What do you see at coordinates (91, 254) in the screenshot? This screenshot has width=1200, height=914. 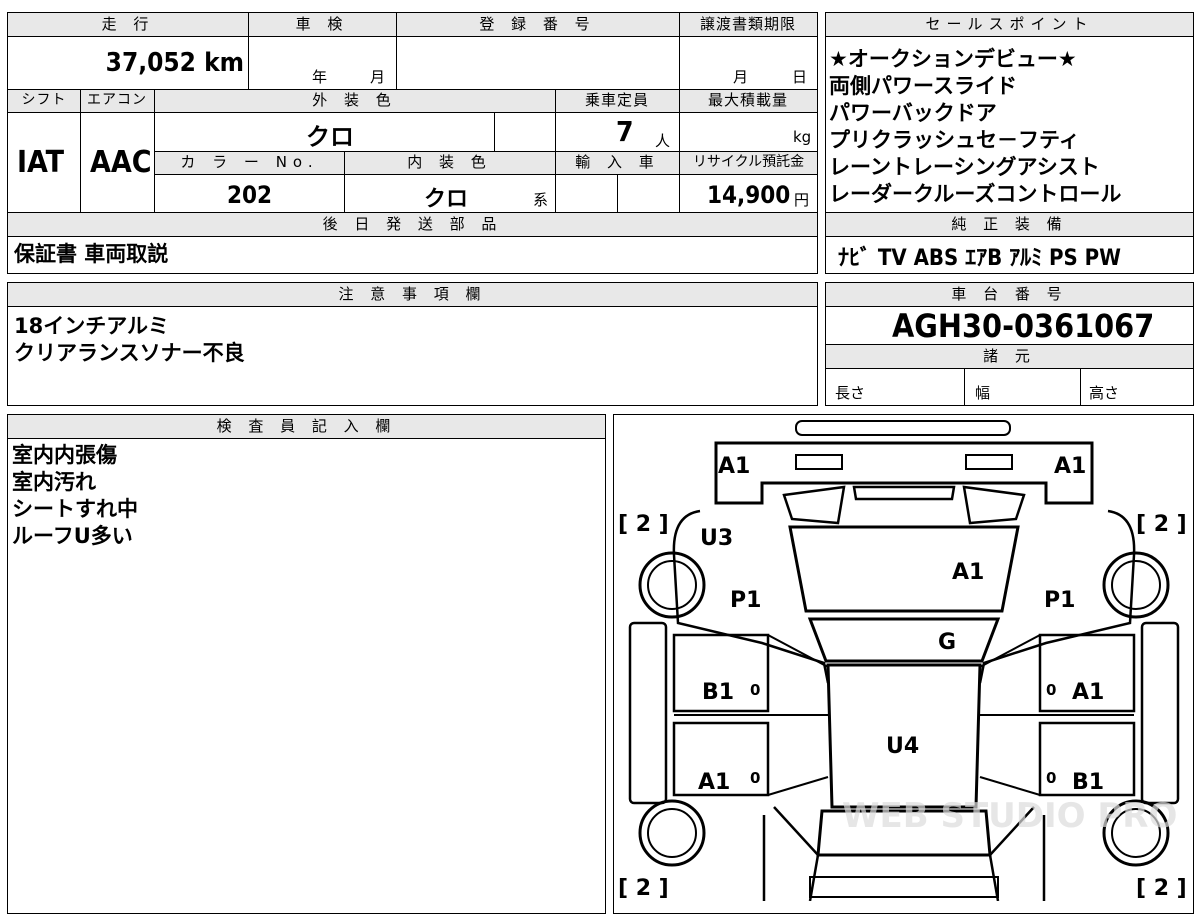 I see `later-parts-value: 保証書 車両取説` at bounding box center [91, 254].